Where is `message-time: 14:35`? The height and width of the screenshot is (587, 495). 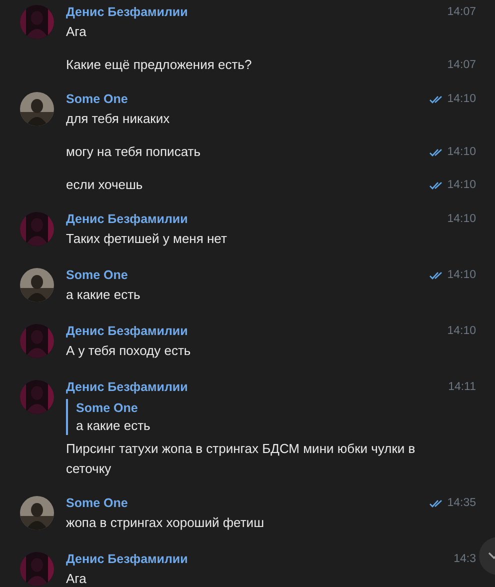
message-time: 14:35 is located at coordinates (461, 503).